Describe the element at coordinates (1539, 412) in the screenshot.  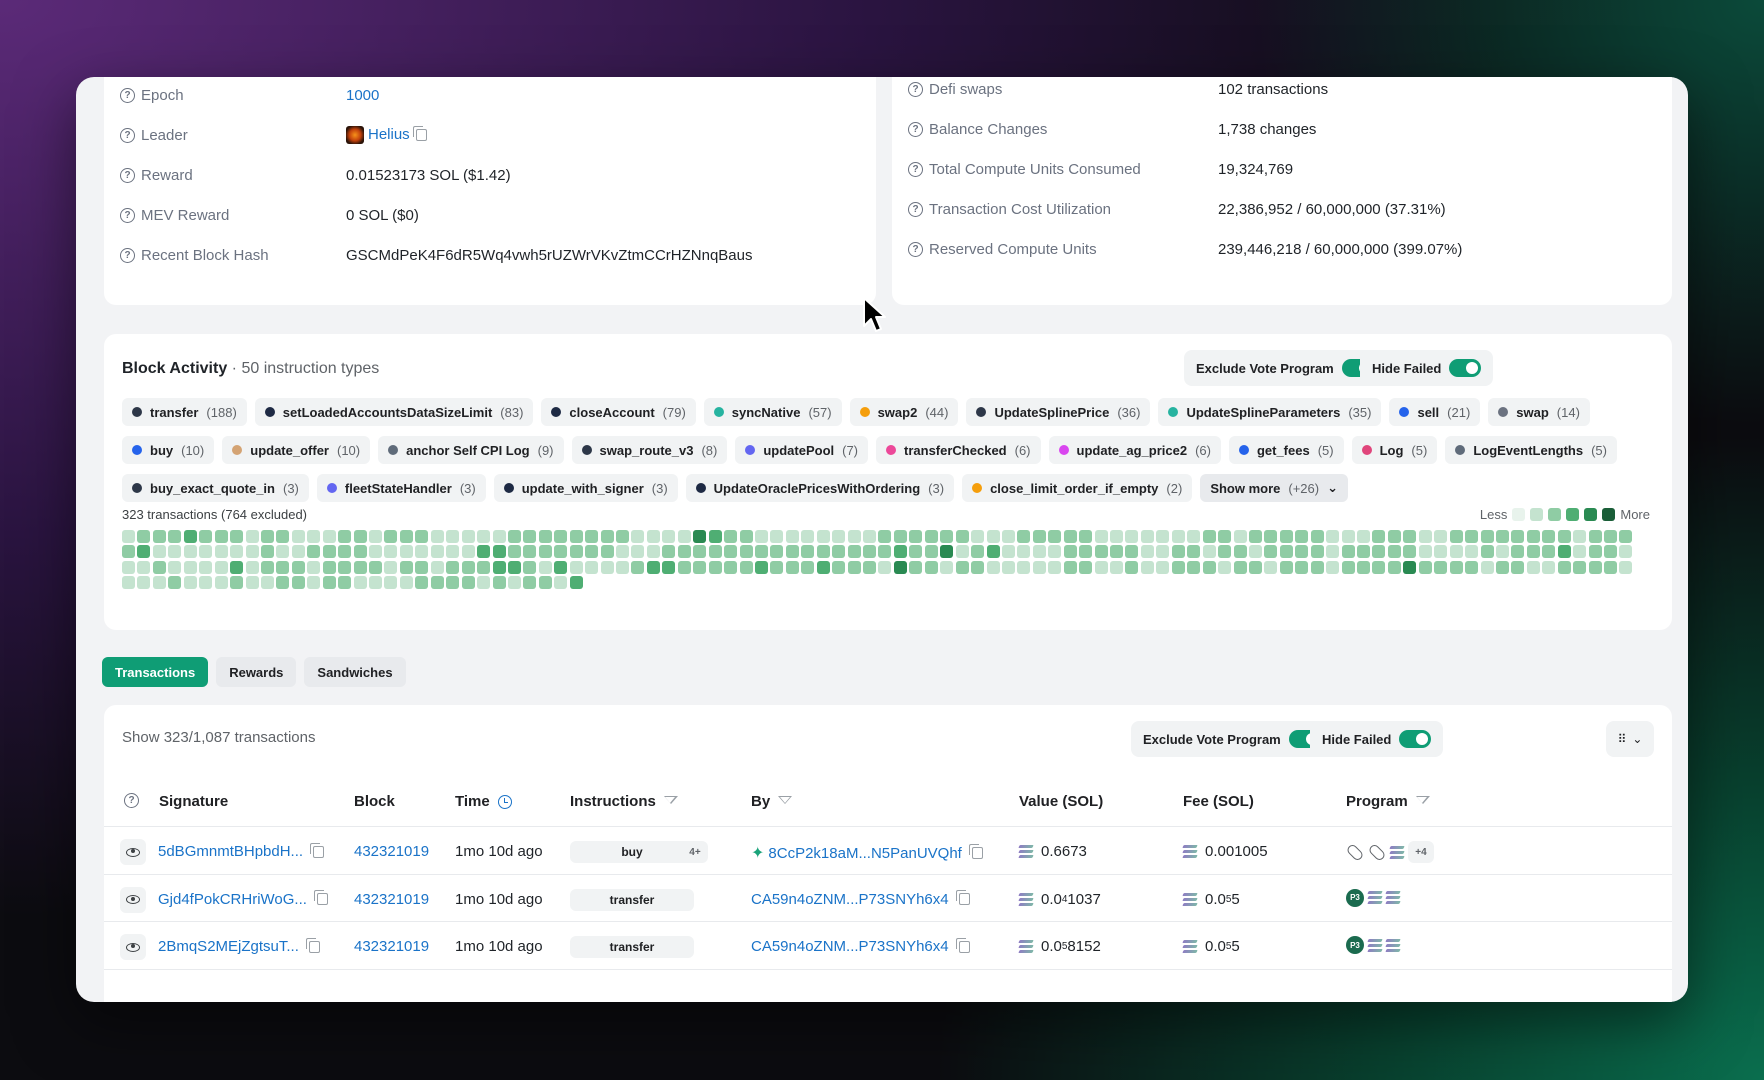
I see `instruction-chip: swap (14)` at that location.